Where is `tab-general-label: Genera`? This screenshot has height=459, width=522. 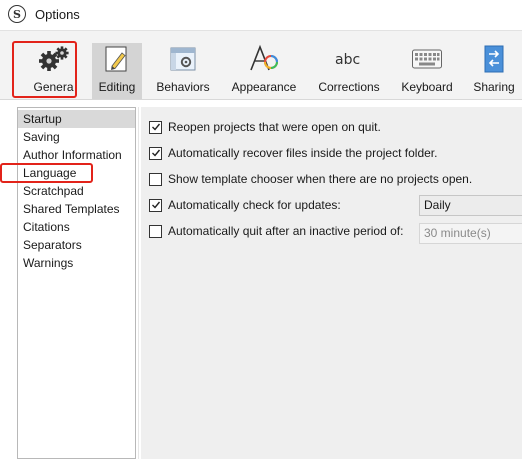
tab-general-label: Genera is located at coordinates (53, 87).